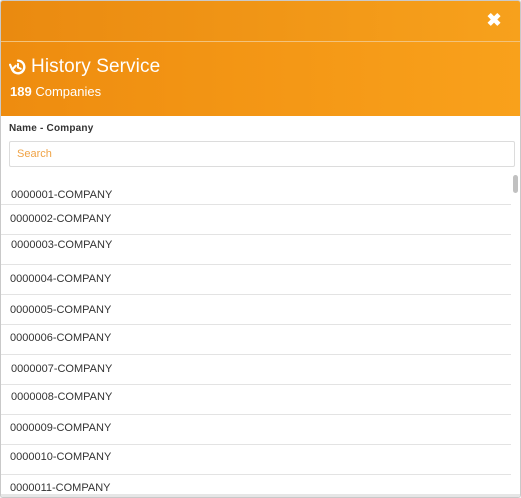 The width and height of the screenshot is (521, 498). What do you see at coordinates (61, 428) in the screenshot?
I see `list-item-label: 0000009-COMPANY` at bounding box center [61, 428].